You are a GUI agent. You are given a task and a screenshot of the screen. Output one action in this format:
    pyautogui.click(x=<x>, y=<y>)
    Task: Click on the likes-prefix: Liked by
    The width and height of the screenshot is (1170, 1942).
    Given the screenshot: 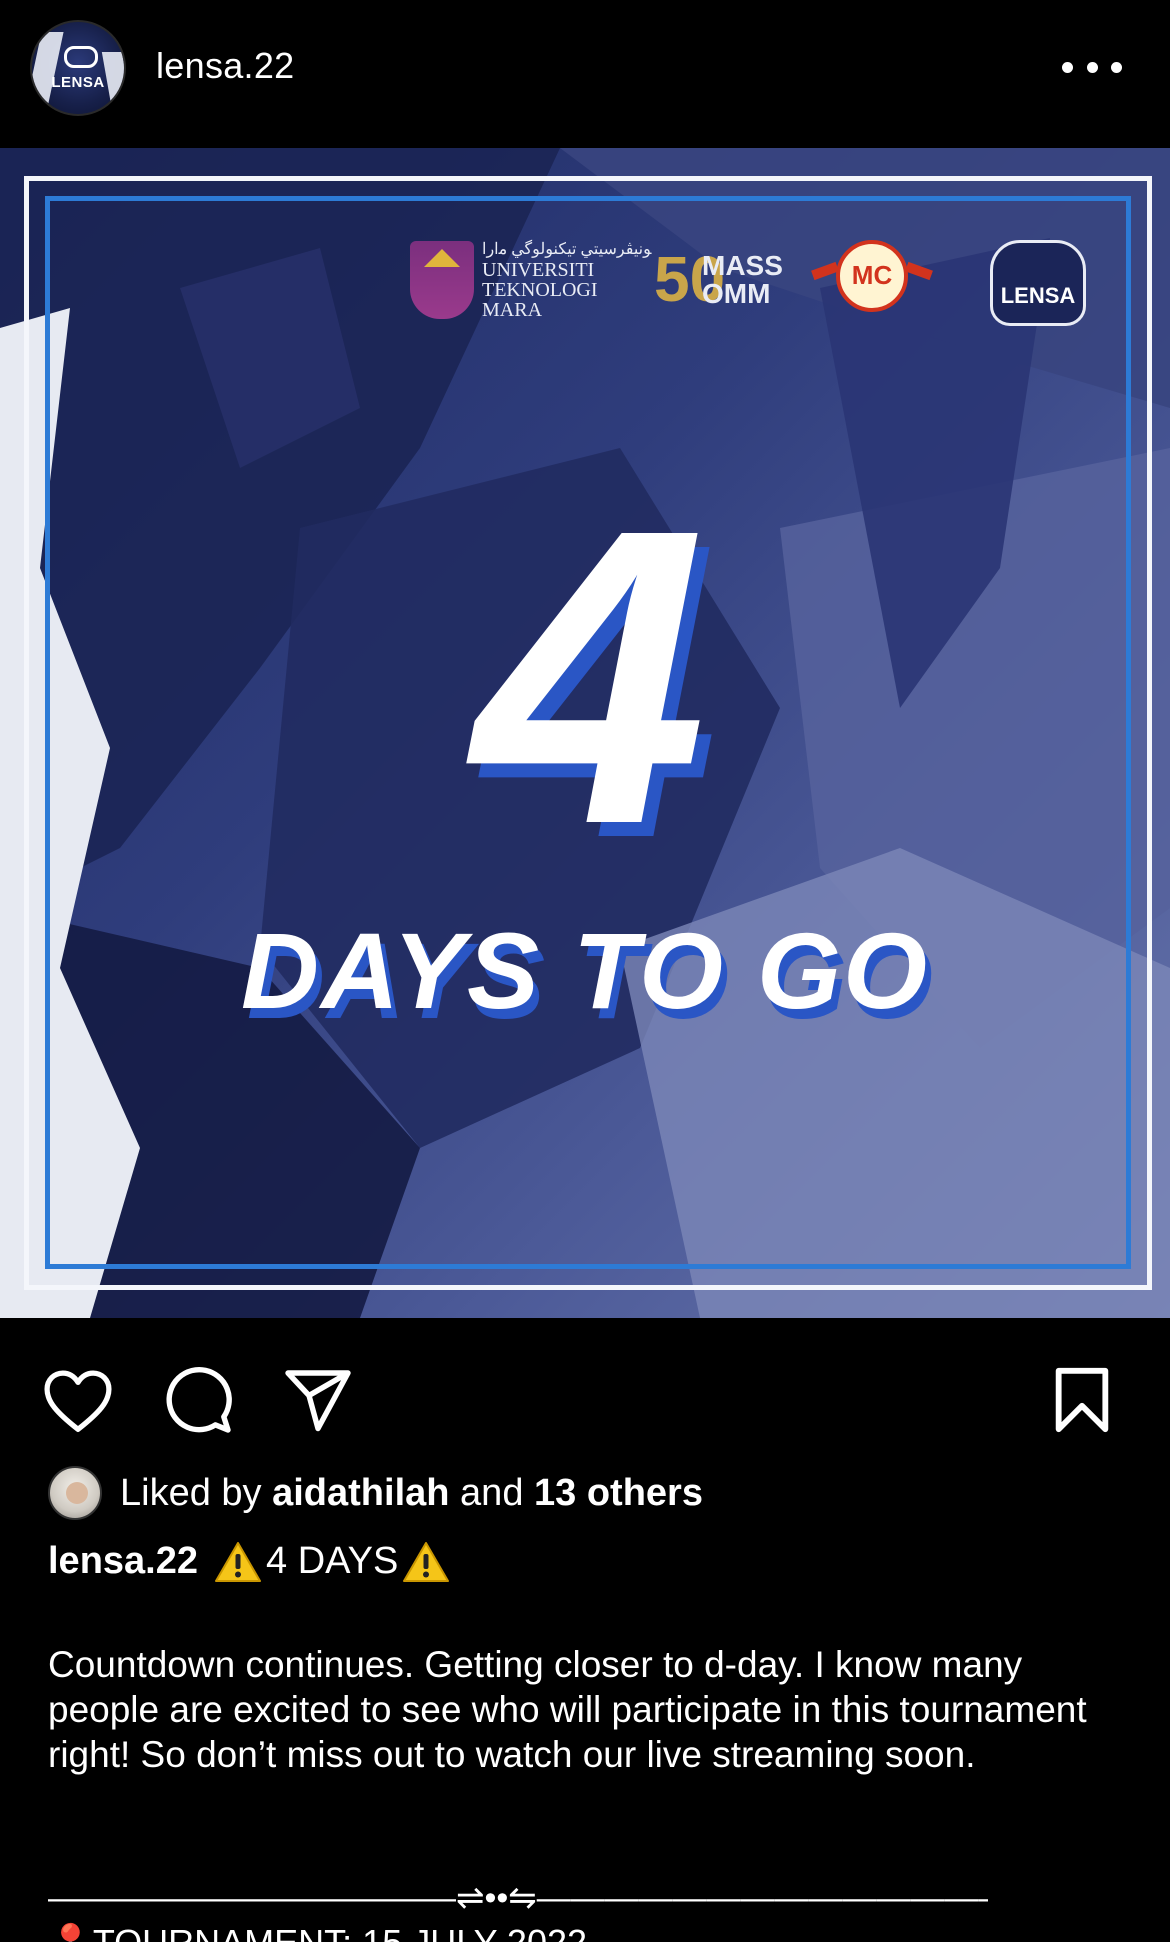 What is the action you would take?
    pyautogui.click(x=191, y=1492)
    